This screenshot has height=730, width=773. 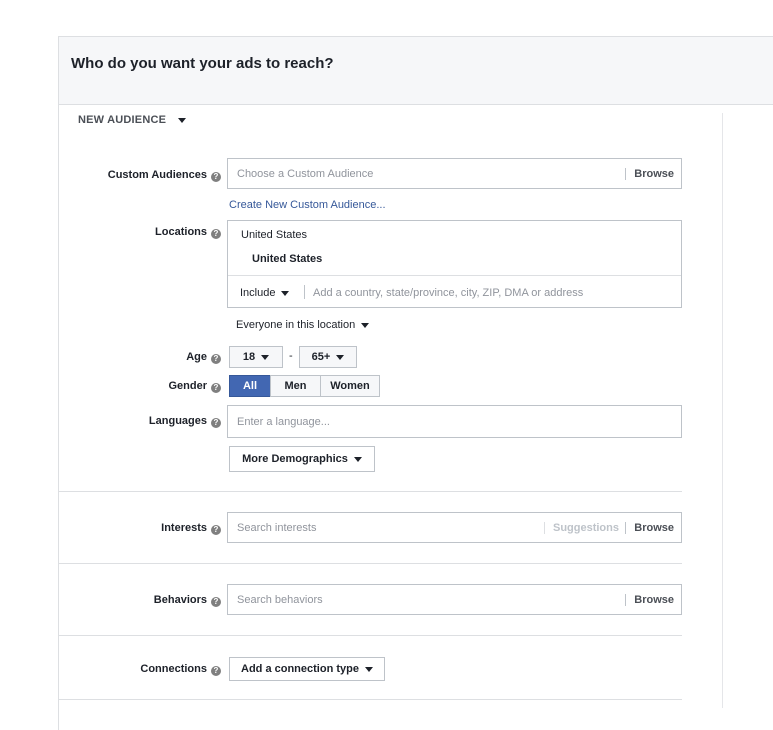 What do you see at coordinates (122, 120) in the screenshot?
I see `new-audience-label: NEW AUDIENCE` at bounding box center [122, 120].